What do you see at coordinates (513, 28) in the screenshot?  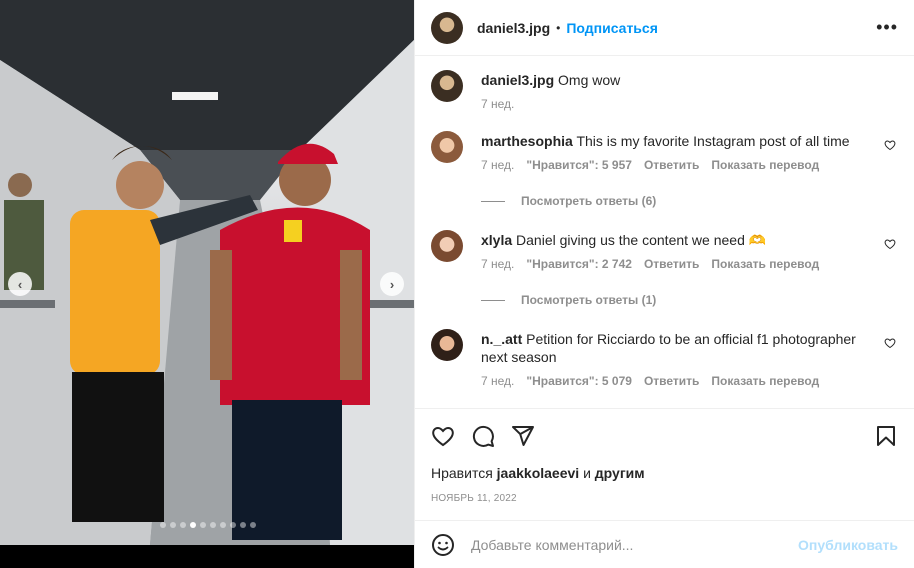 I see `author-username: daniel3.jpg` at bounding box center [513, 28].